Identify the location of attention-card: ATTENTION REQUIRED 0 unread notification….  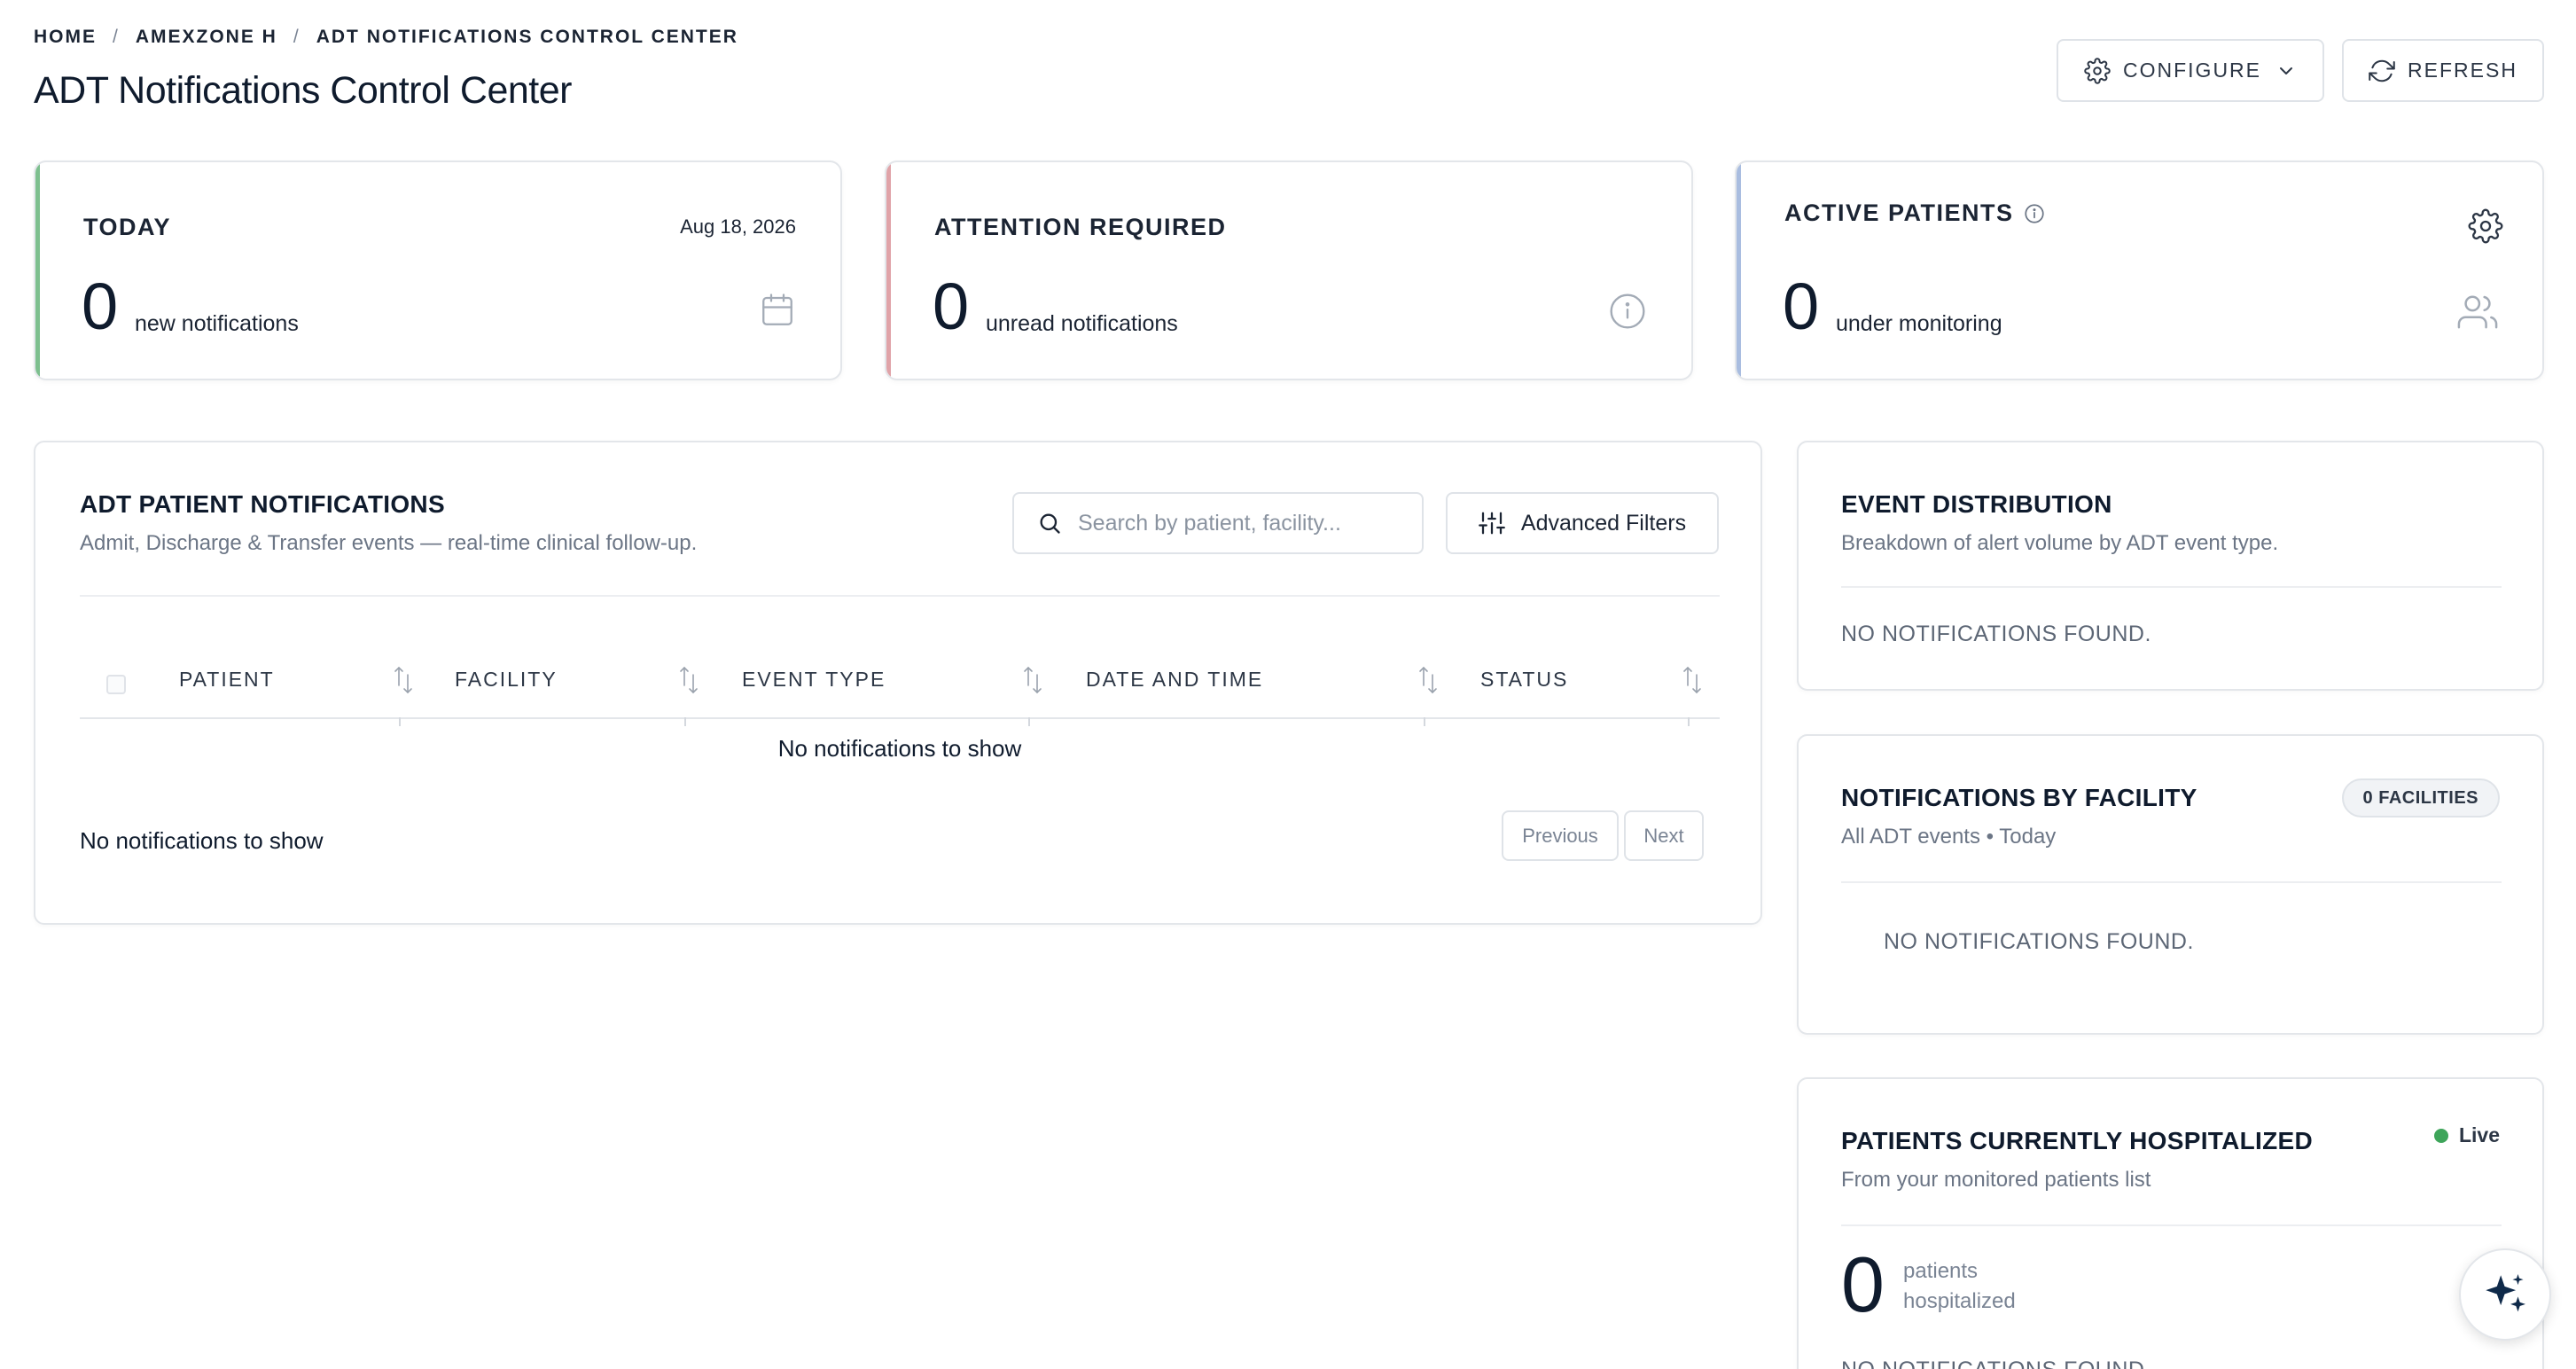
(1289, 270).